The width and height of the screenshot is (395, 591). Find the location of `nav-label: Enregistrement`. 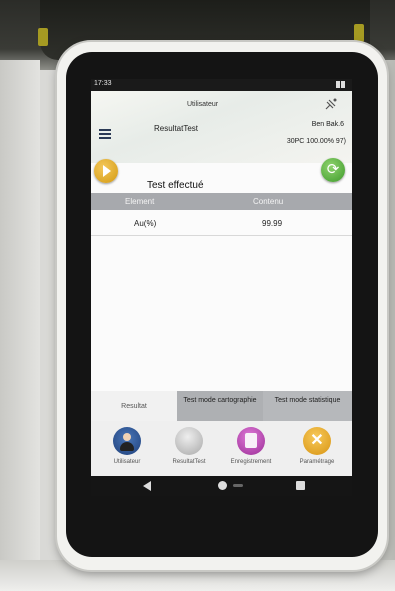

nav-label: Enregistrement is located at coordinates (251, 462).